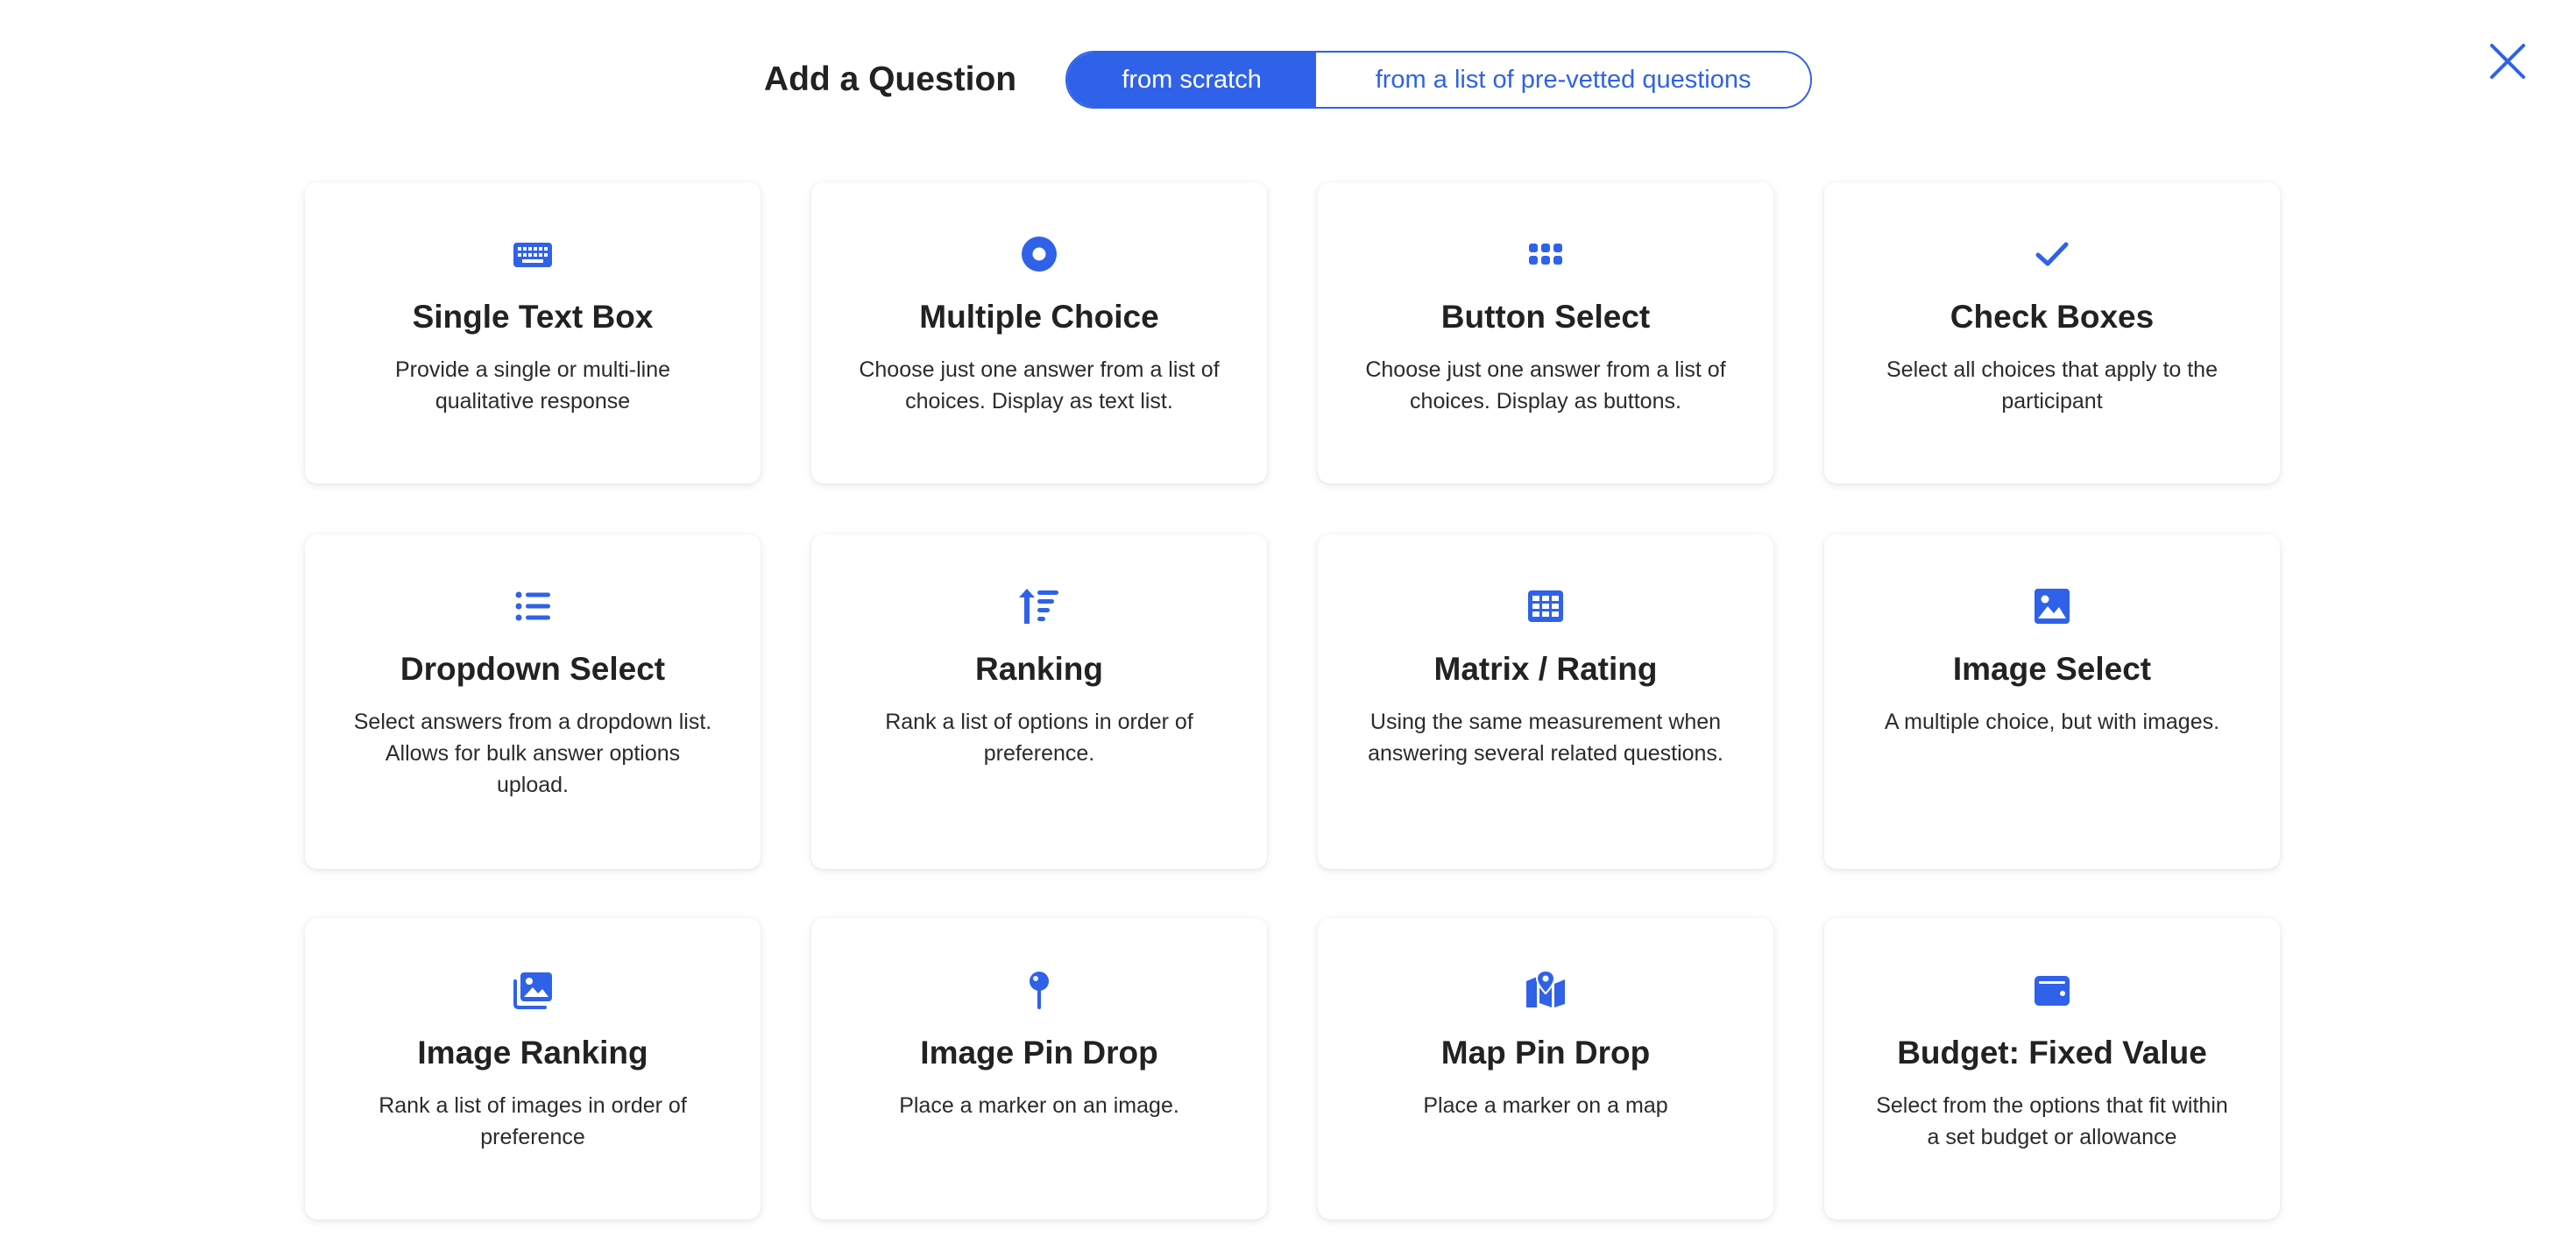 The height and width of the screenshot is (1251, 2576). Describe the element at coordinates (1545, 1105) in the screenshot. I see `card-description: Place a marker on a map` at that location.